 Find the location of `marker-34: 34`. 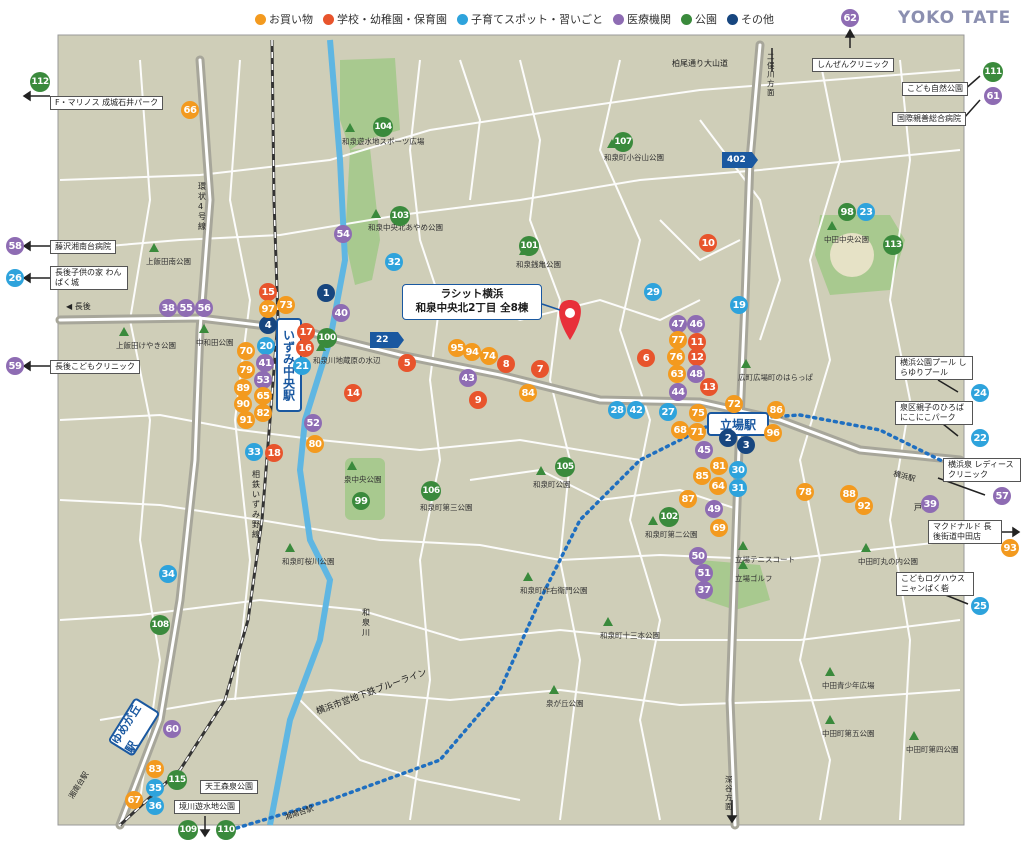

marker-34: 34 is located at coordinates (168, 574).